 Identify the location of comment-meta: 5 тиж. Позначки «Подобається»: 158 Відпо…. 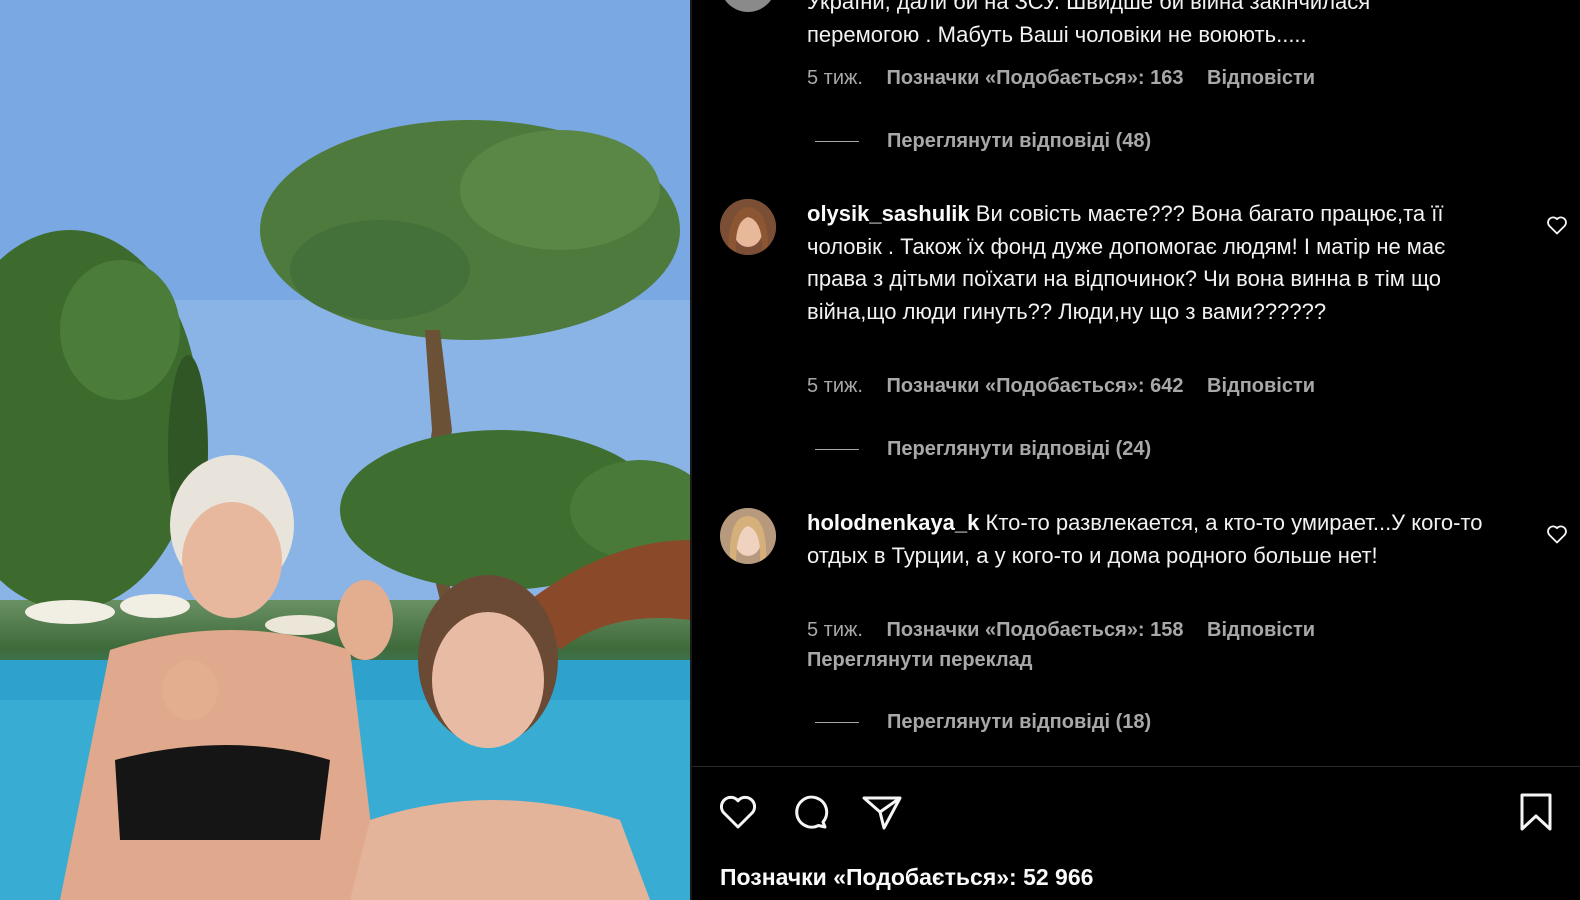
(1070, 630).